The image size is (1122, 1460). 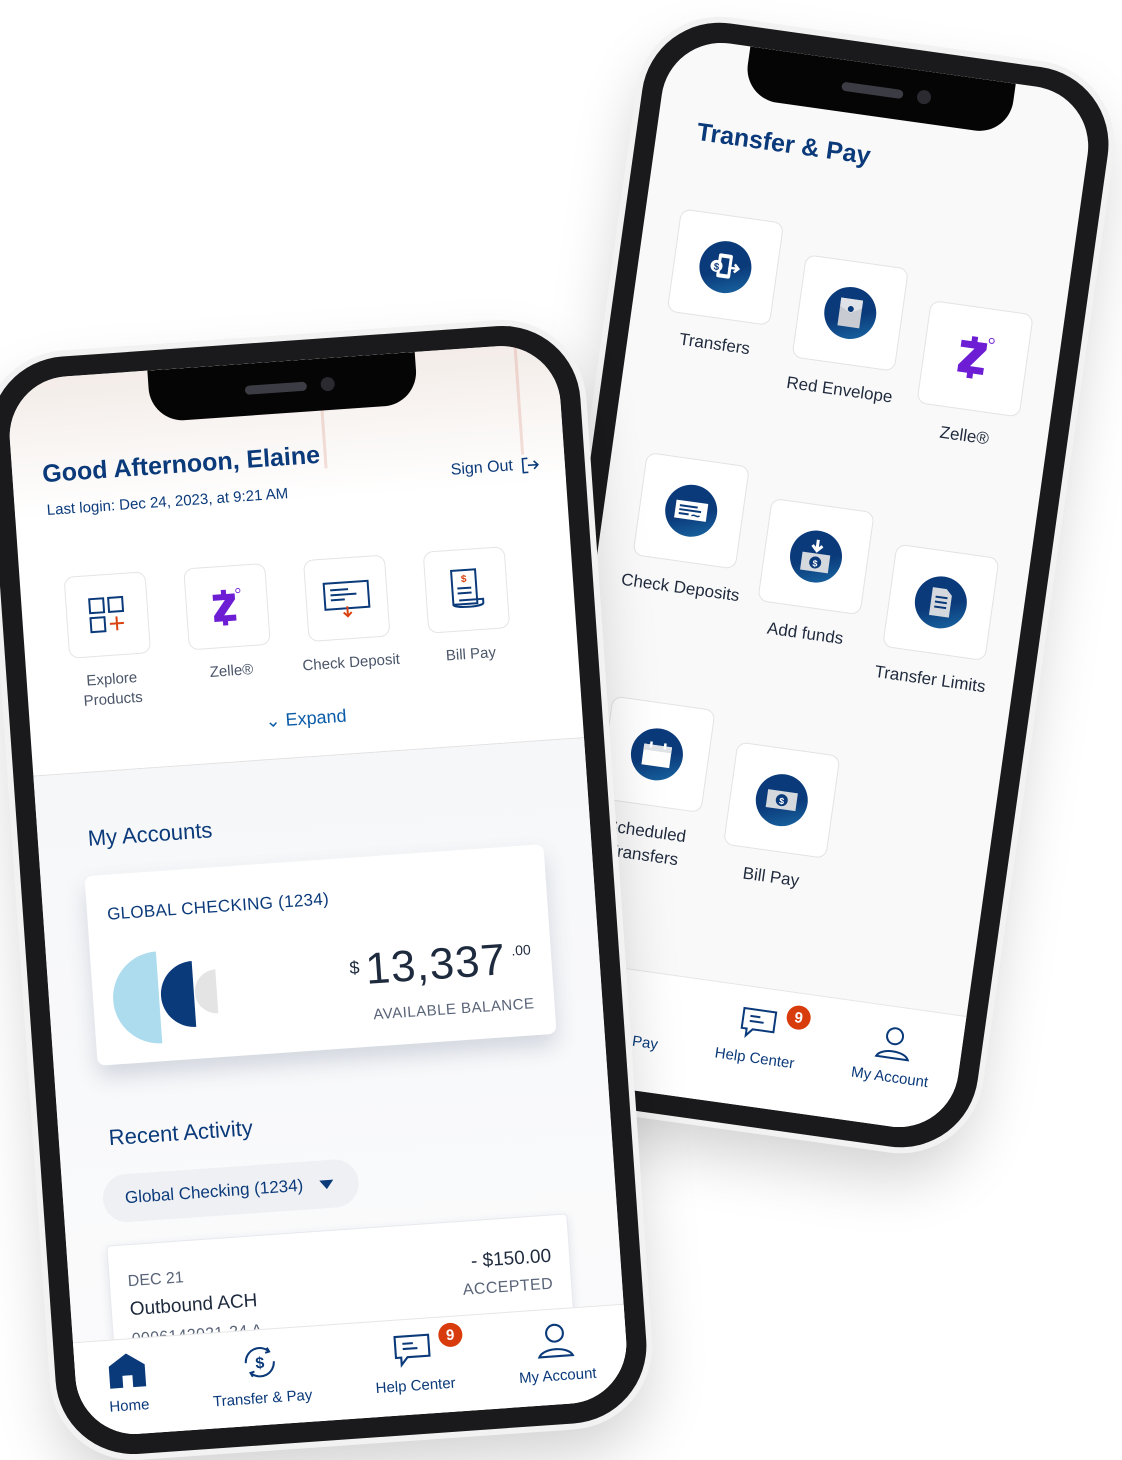 What do you see at coordinates (784, 144) in the screenshot?
I see `page-title: Transfer & Pay` at bounding box center [784, 144].